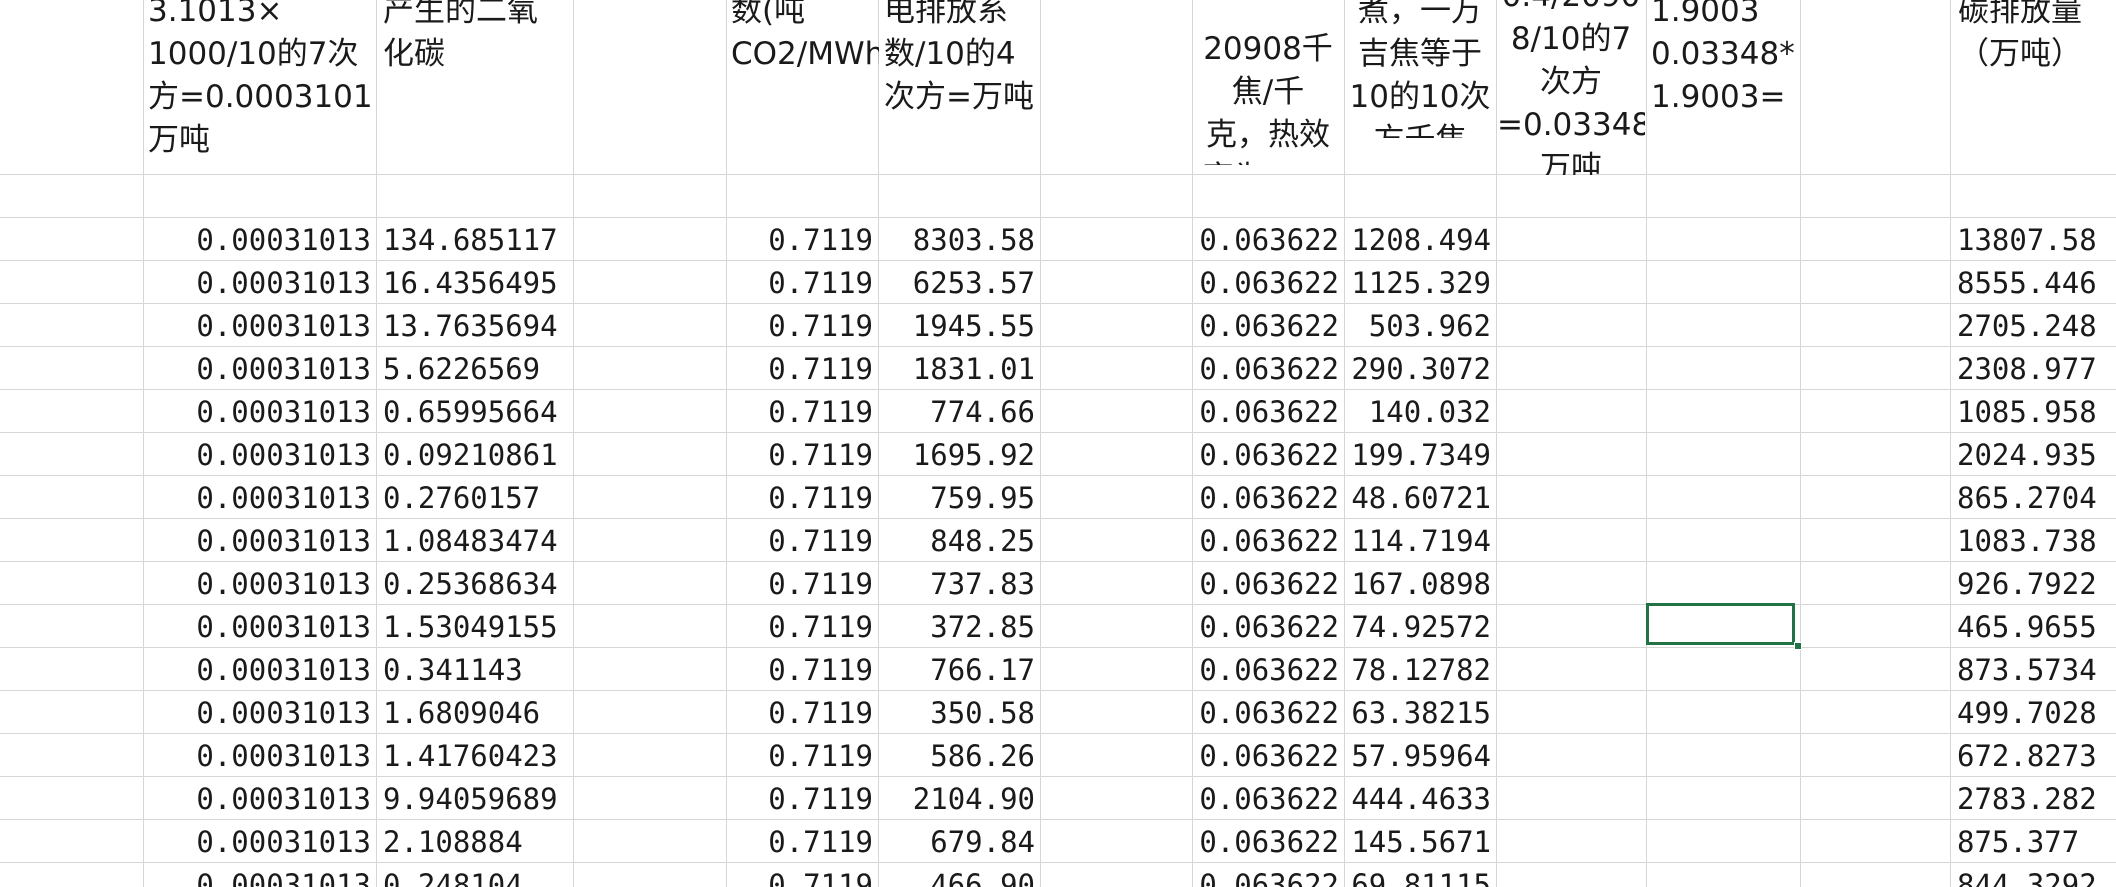  What do you see at coordinates (959, 713) in the screenshot?
I see `table-cell: 350.58` at bounding box center [959, 713].